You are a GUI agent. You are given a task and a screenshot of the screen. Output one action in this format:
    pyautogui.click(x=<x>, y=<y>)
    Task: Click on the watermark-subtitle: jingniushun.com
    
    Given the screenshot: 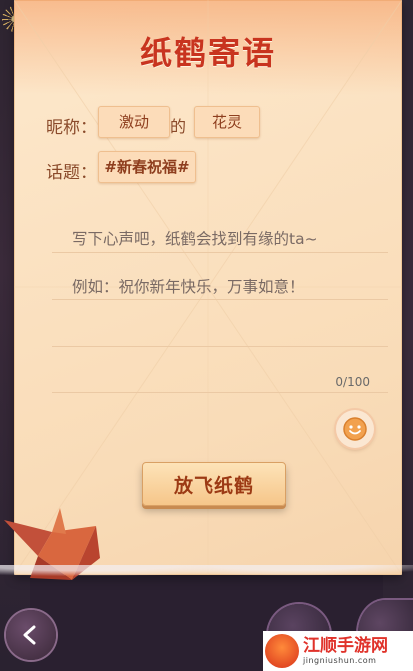 What is the action you would take?
    pyautogui.click(x=340, y=660)
    